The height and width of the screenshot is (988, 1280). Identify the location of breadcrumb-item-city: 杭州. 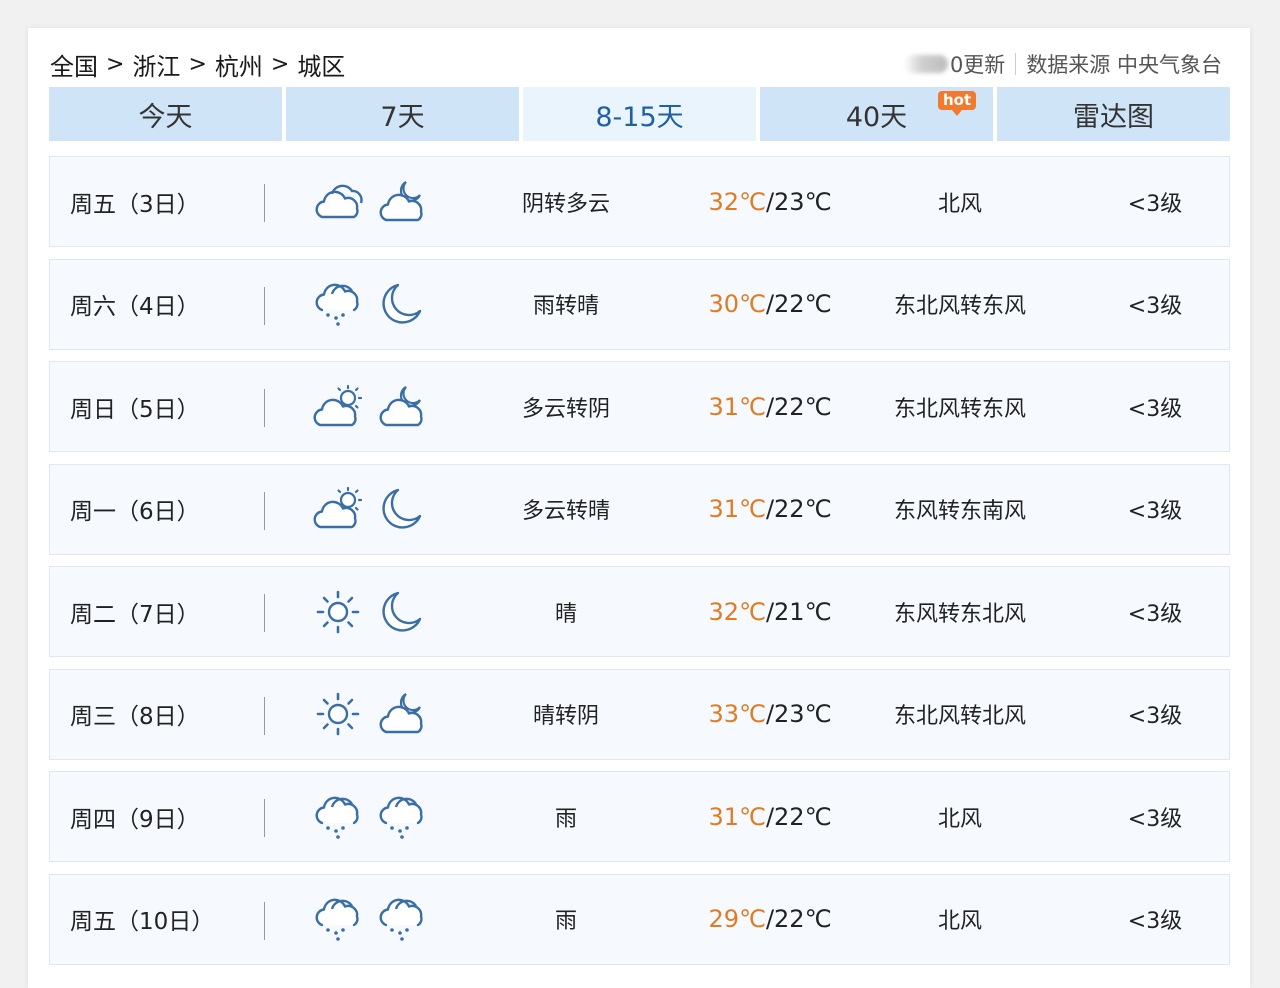
(239, 64).